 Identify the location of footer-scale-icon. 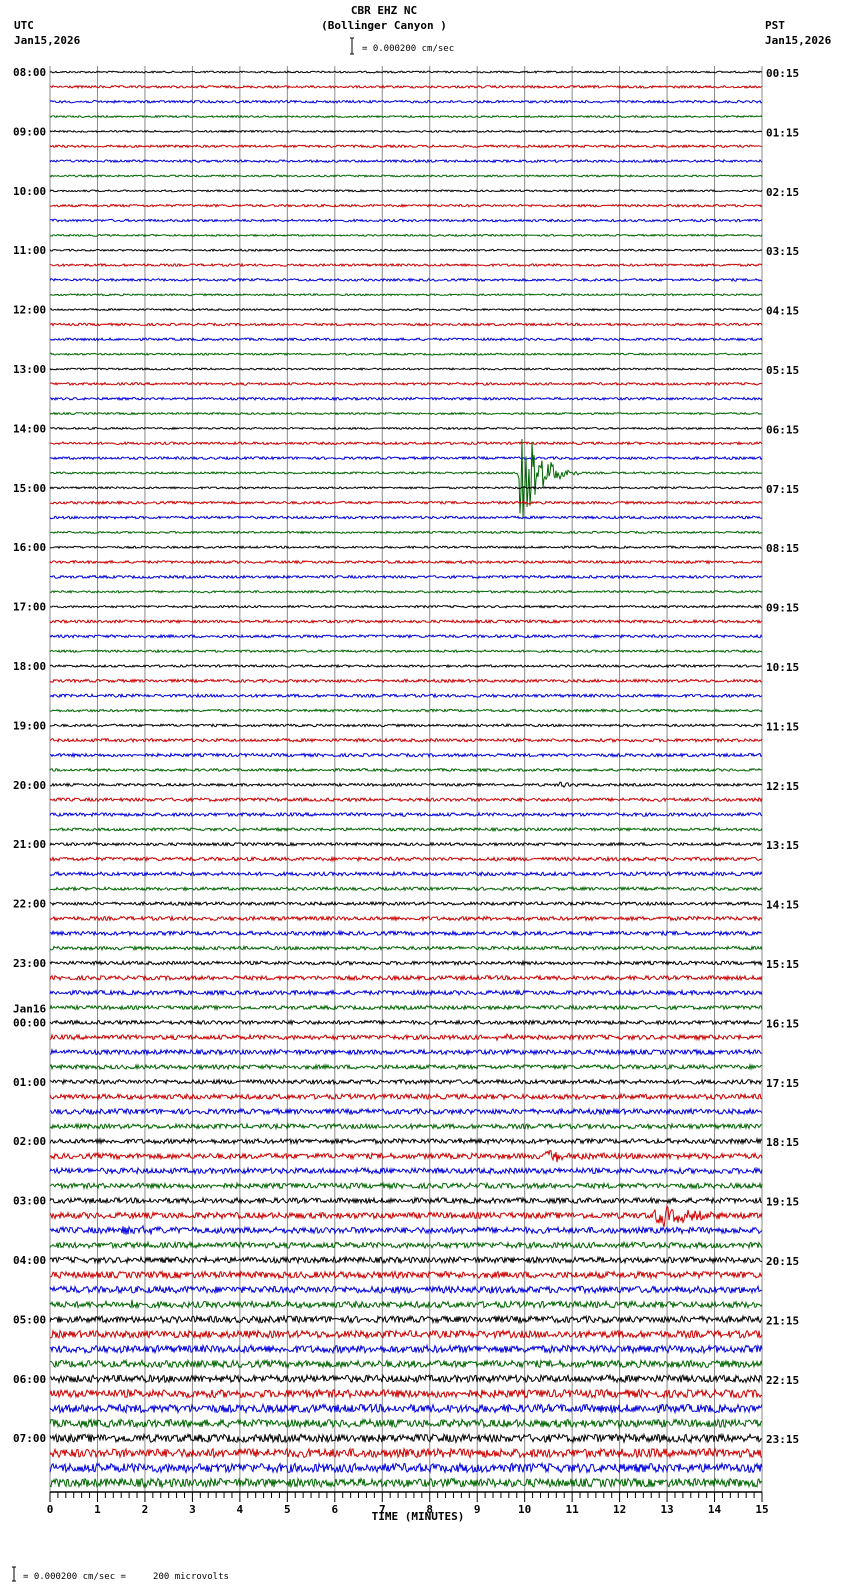
(14, 1574).